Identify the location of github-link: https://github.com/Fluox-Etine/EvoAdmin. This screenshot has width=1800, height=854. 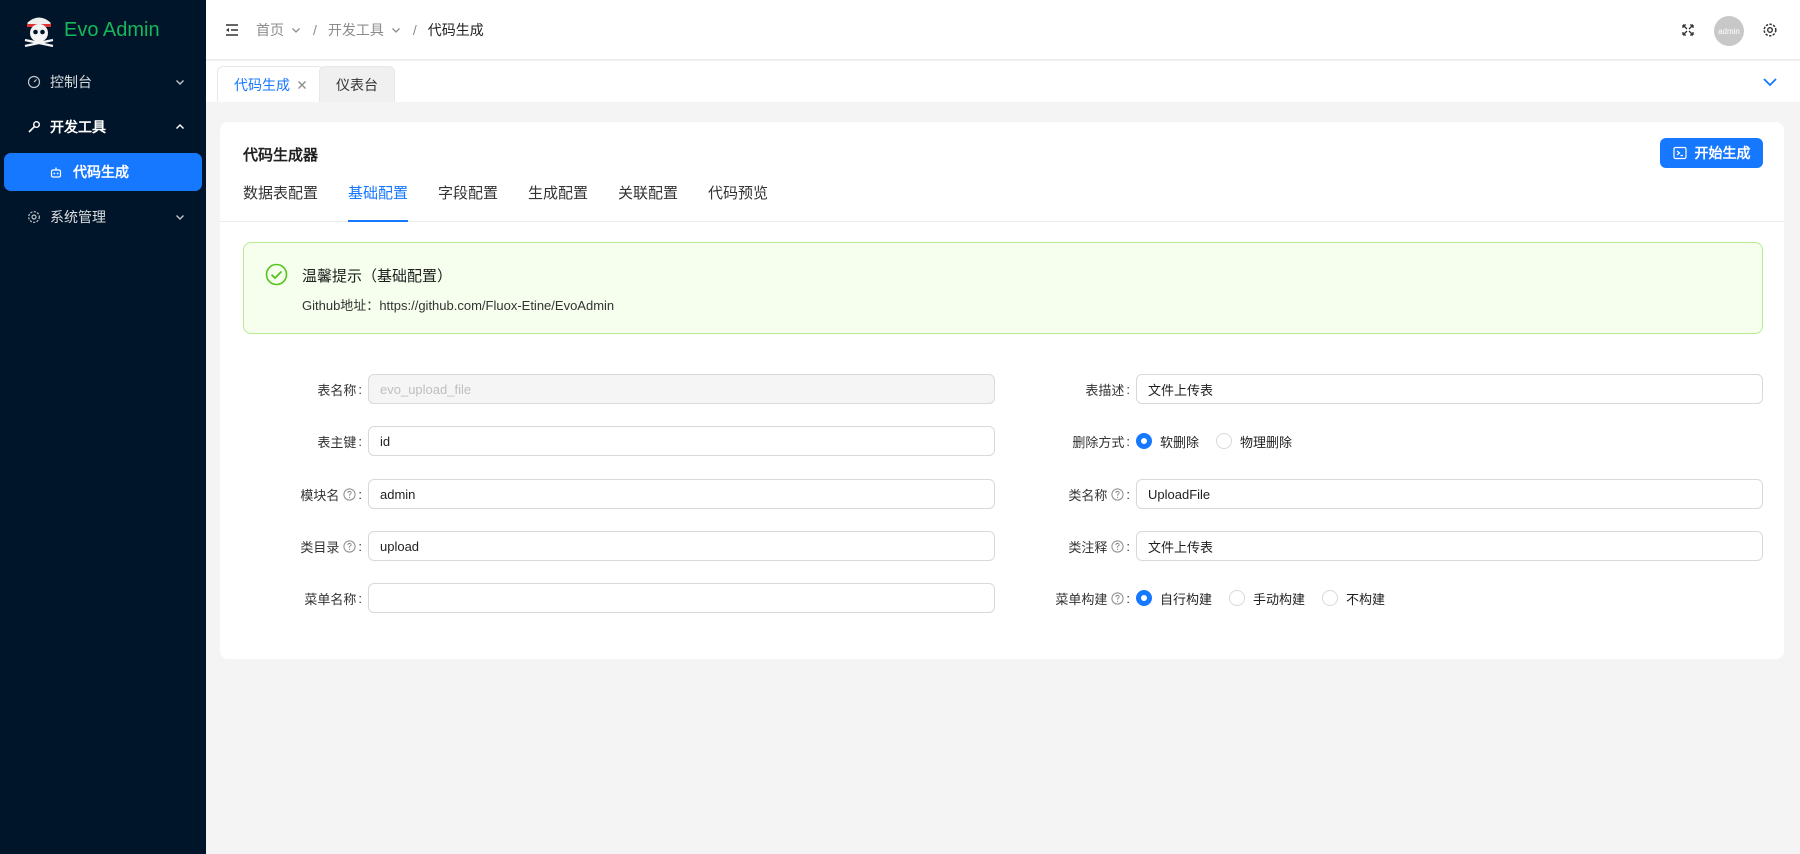
(496, 305).